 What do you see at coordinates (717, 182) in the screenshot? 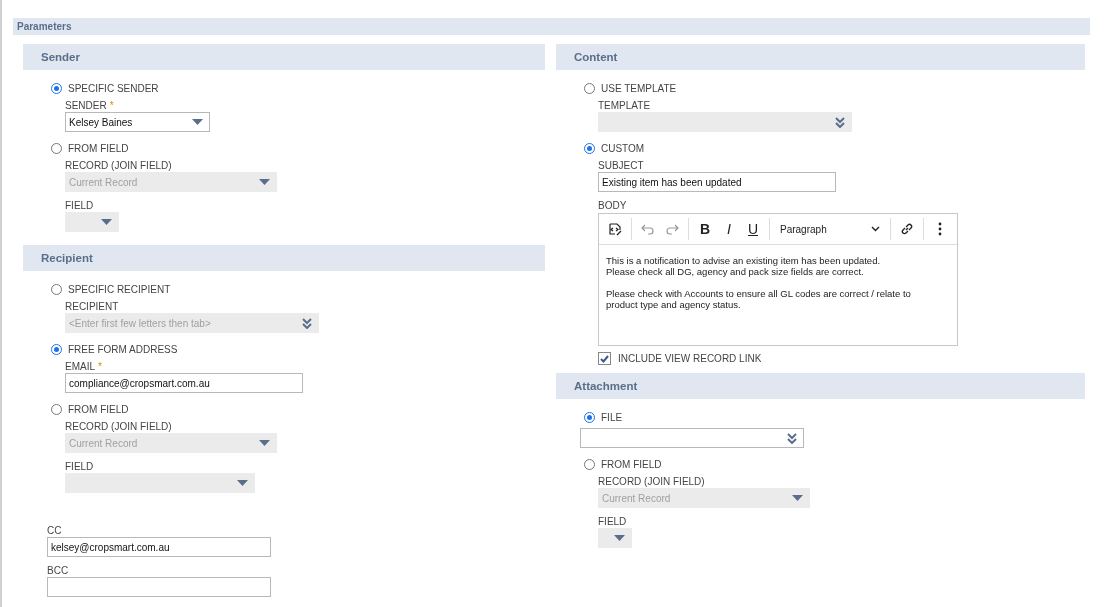
I see `input-field: Existing item has been updated` at bounding box center [717, 182].